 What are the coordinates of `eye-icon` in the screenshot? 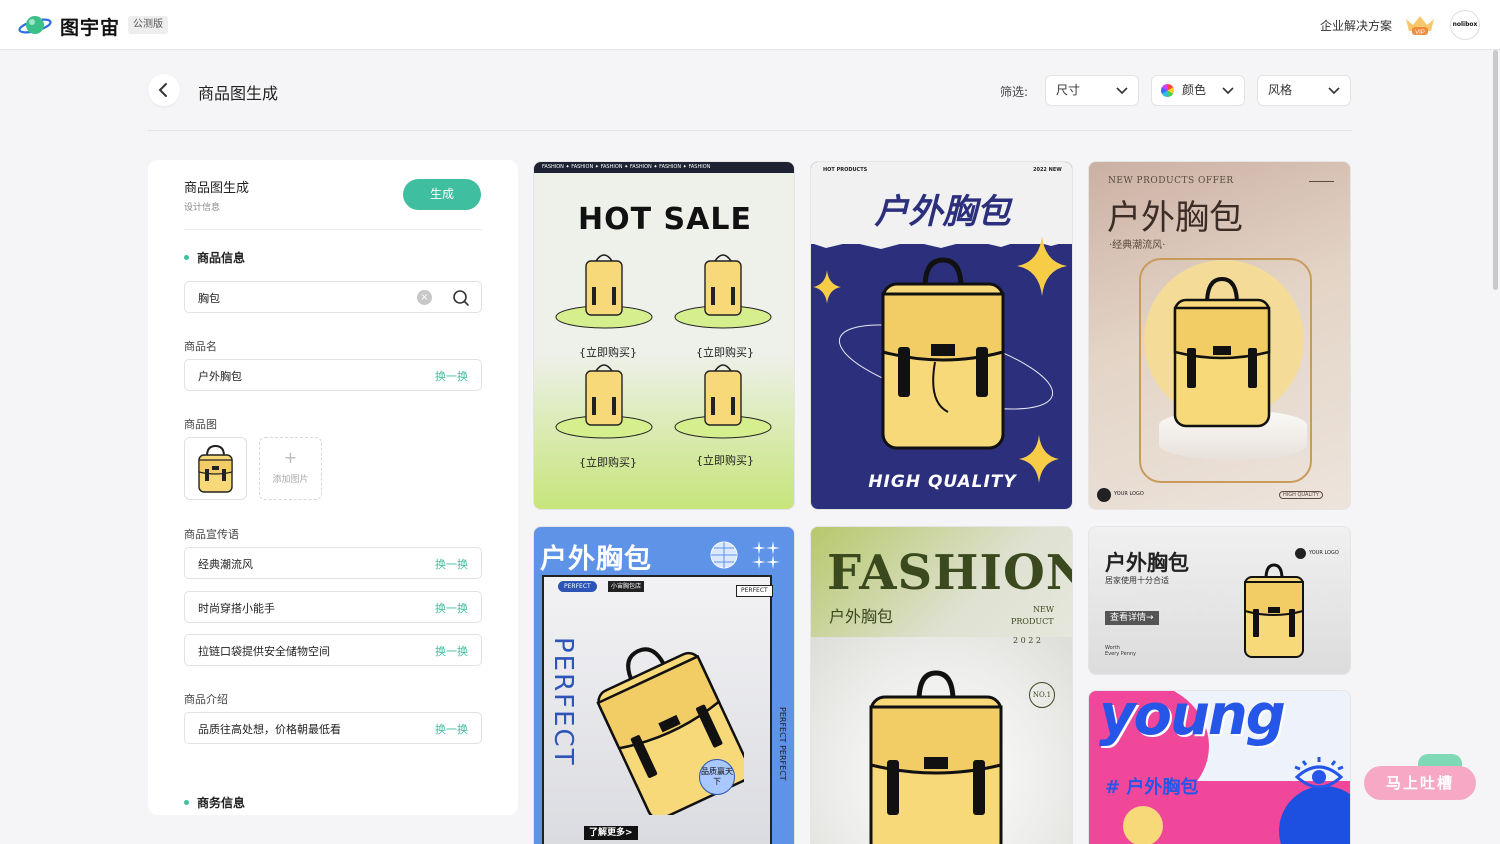 It's located at (1319, 773).